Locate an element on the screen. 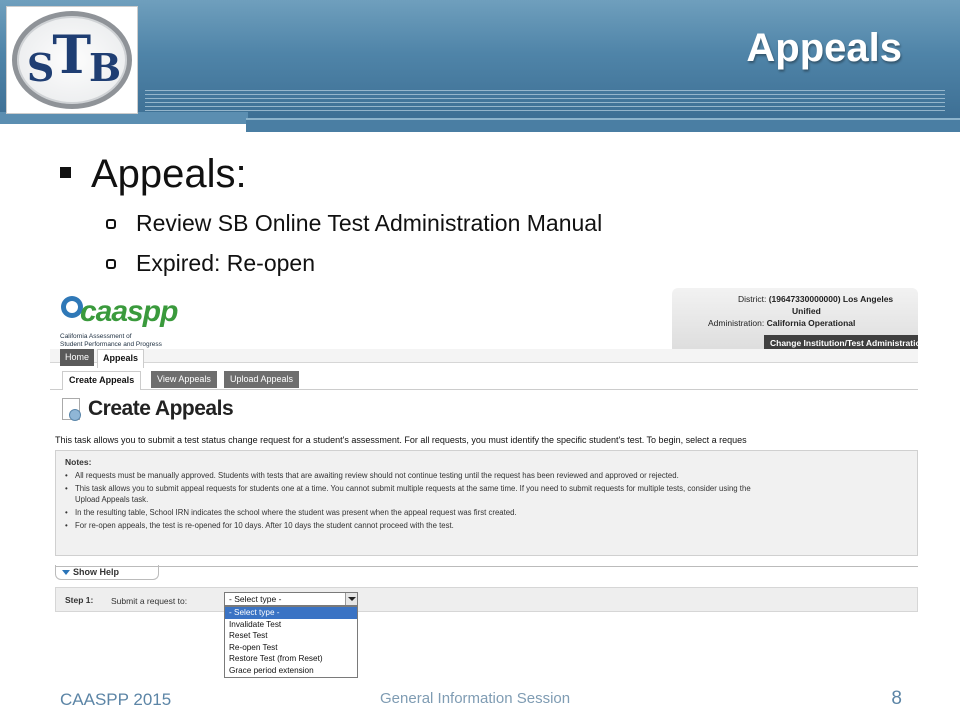 This screenshot has width=960, height=720. main-nav-bar is located at coordinates (484, 356).